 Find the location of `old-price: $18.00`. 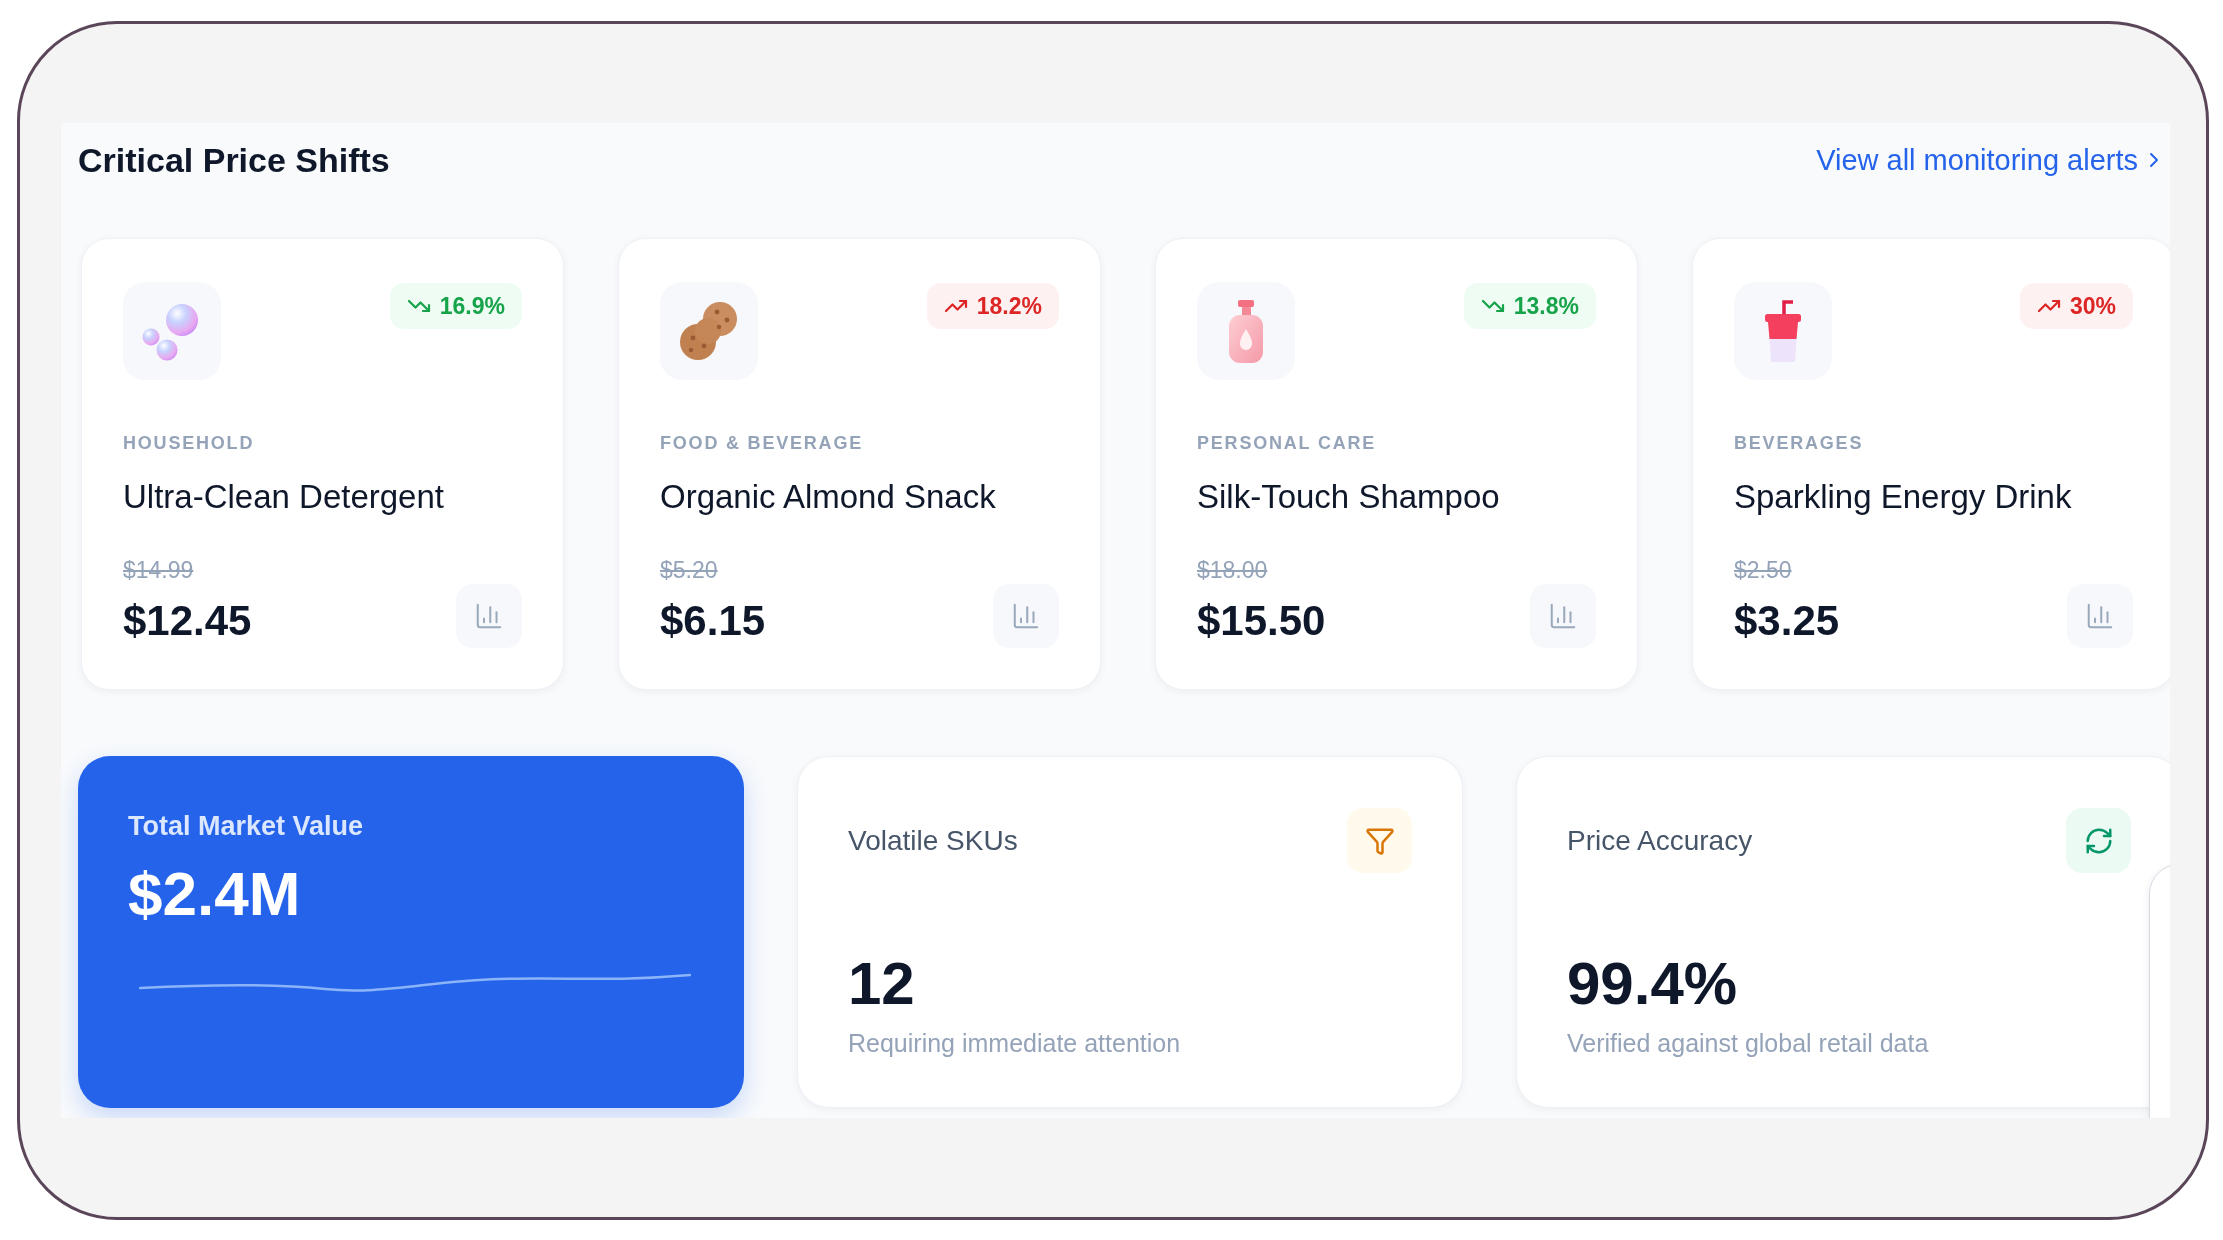

old-price: $18.00 is located at coordinates (1232, 570).